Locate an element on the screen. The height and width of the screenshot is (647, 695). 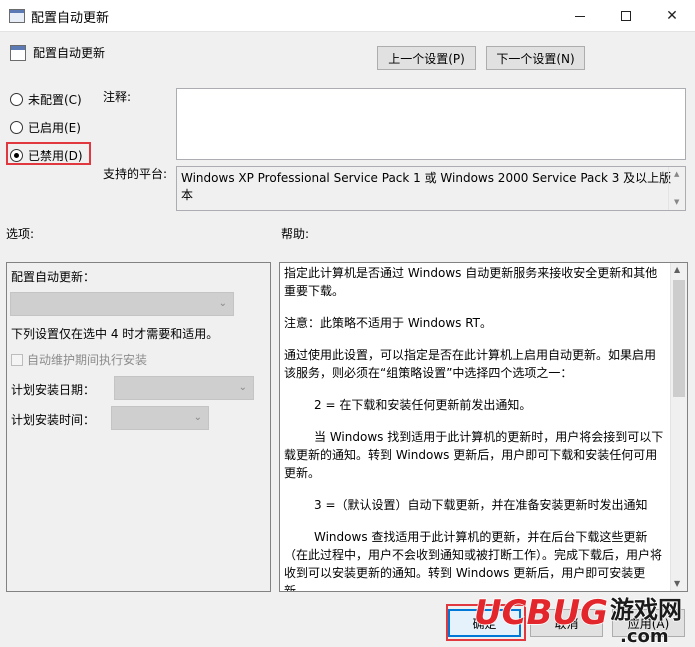
help-scrollbar-thumb is located at coordinates (679, 338).